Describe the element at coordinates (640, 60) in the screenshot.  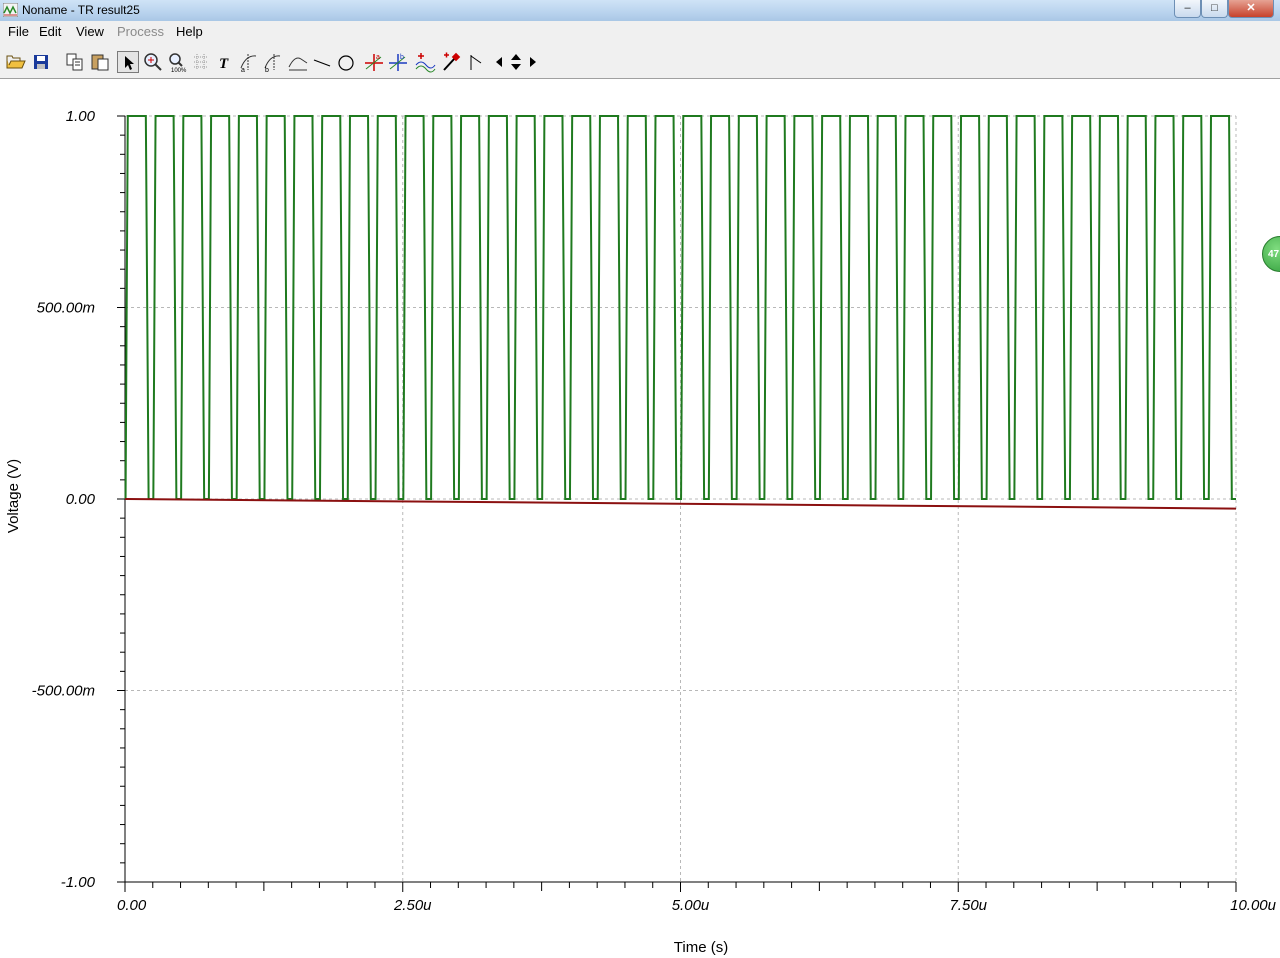
I see `toolbar: 100% T a b a b` at that location.